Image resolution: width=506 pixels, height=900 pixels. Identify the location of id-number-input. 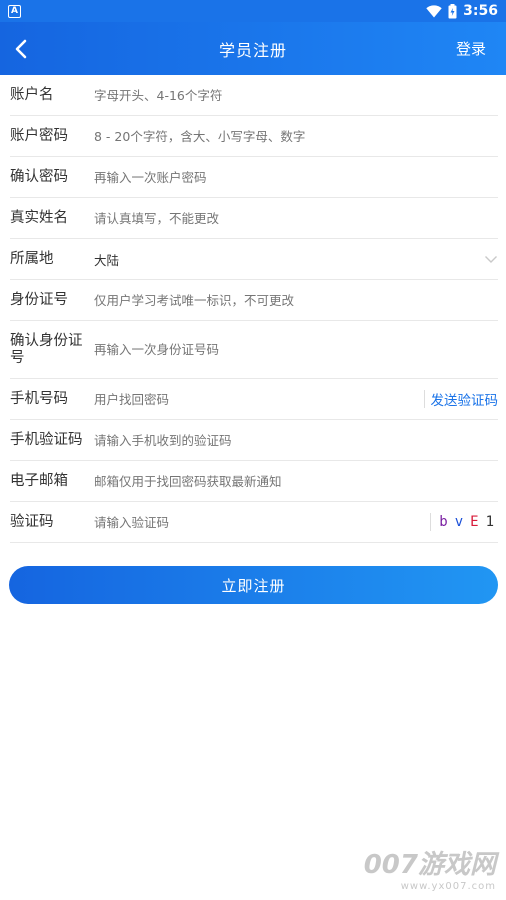
(296, 300).